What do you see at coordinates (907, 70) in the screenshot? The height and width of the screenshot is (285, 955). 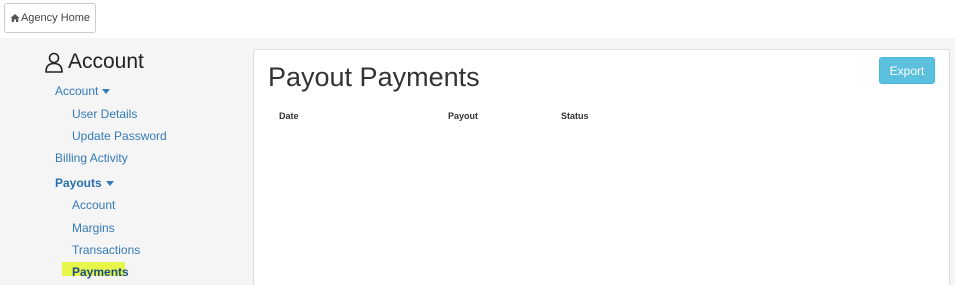 I see `export-button: Export` at bounding box center [907, 70].